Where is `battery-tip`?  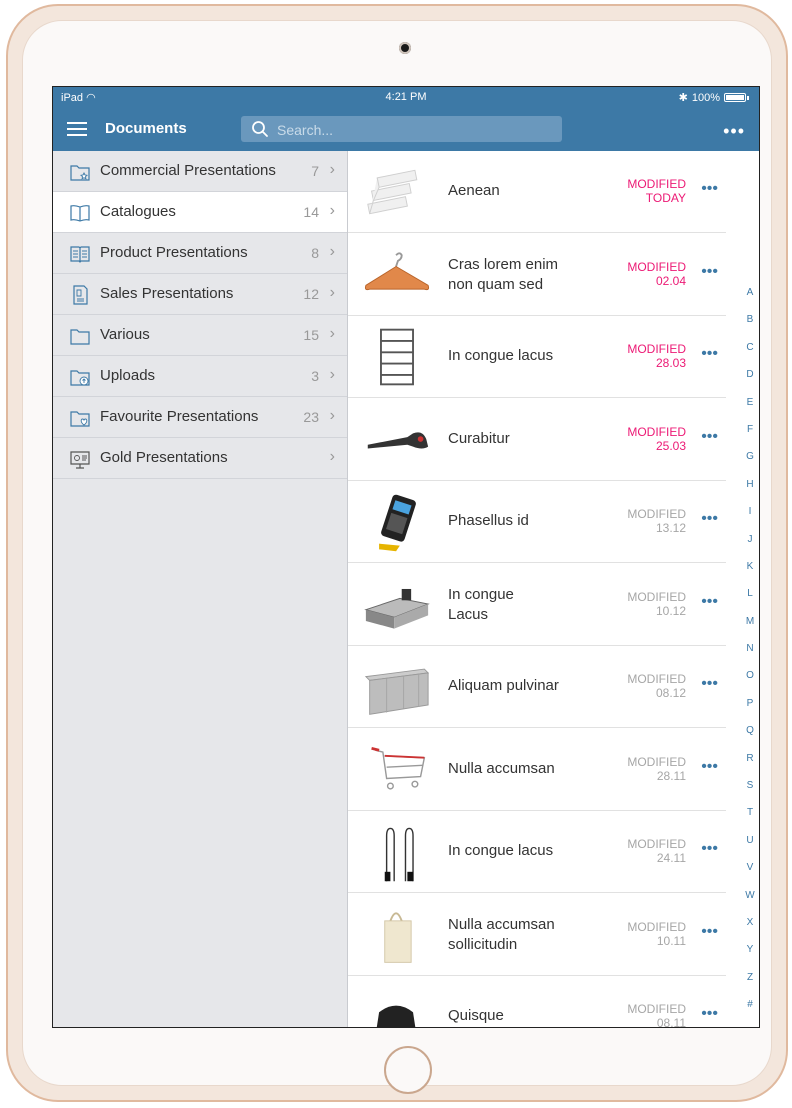
battery-tip is located at coordinates (748, 97).